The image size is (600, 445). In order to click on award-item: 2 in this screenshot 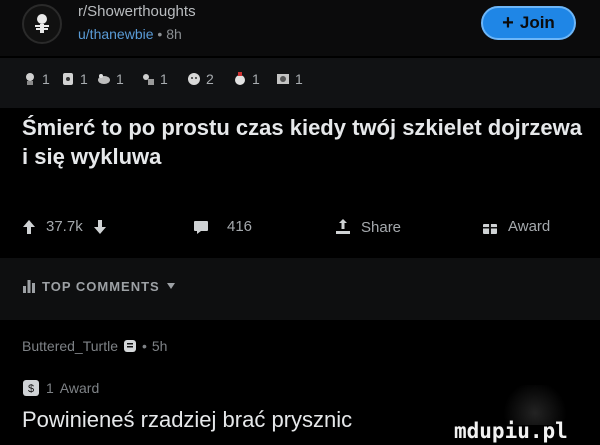, I will do `click(200, 79)`.